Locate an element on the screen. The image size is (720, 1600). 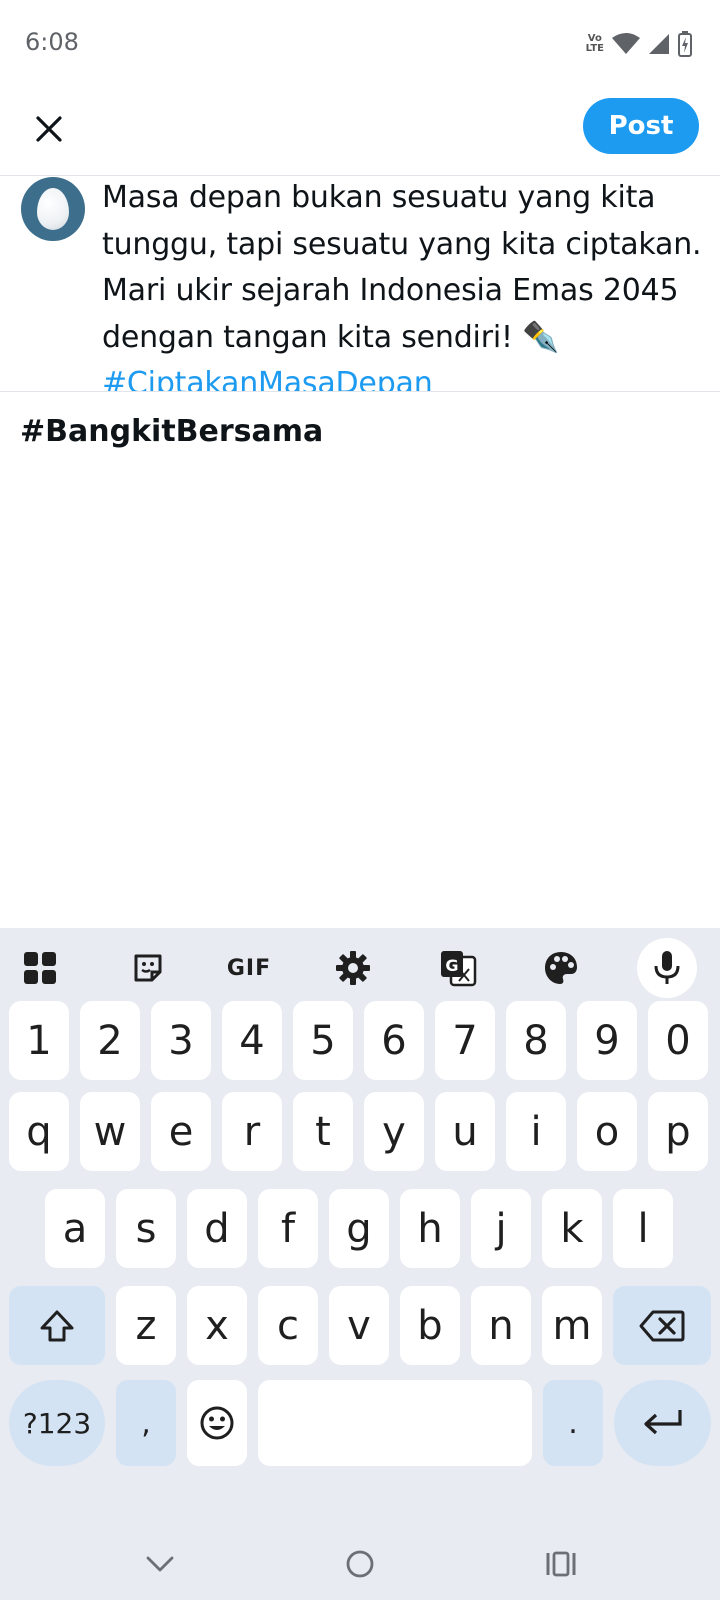
close-icon is located at coordinates (49, 129).